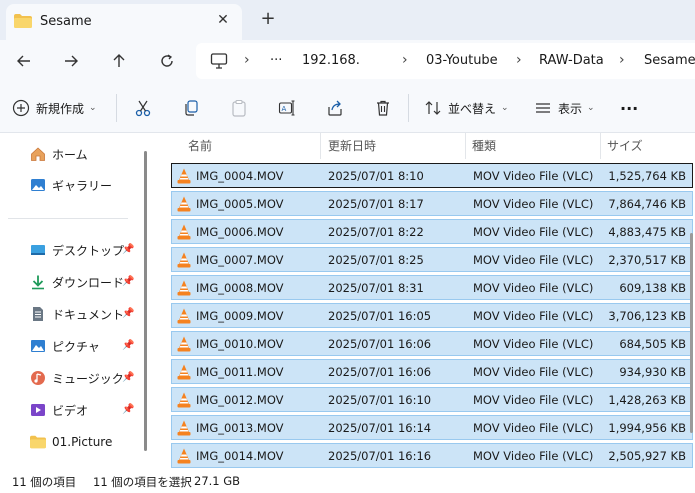 This screenshot has width=695, height=493. I want to click on tab-sesame: Sesame ✕, so click(124, 22).